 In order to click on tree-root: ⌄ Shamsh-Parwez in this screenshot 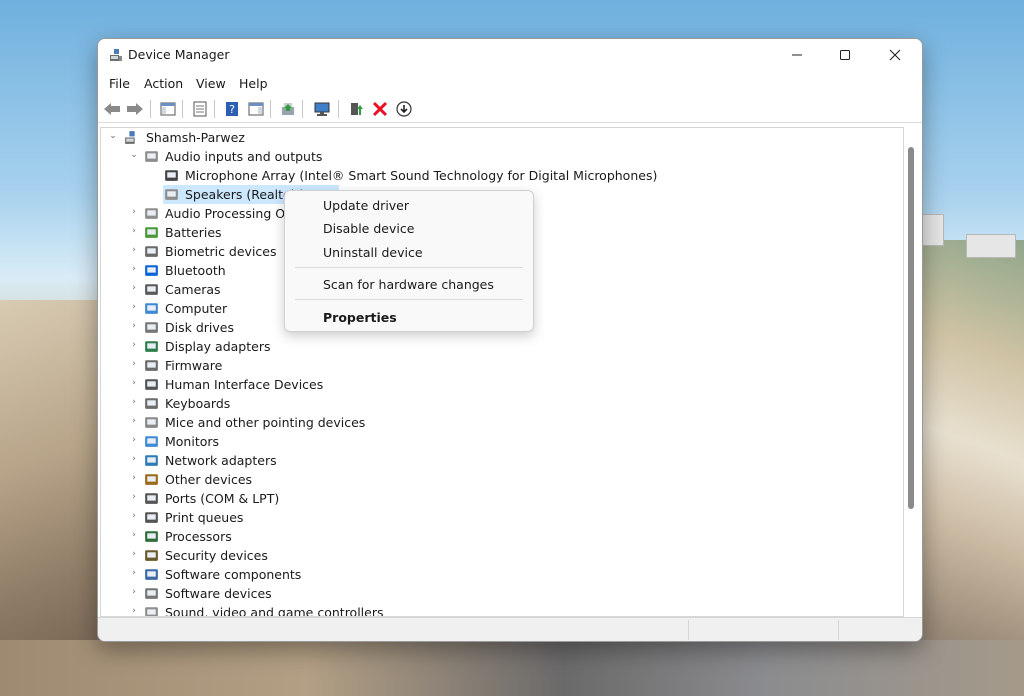, I will do `click(501, 137)`.